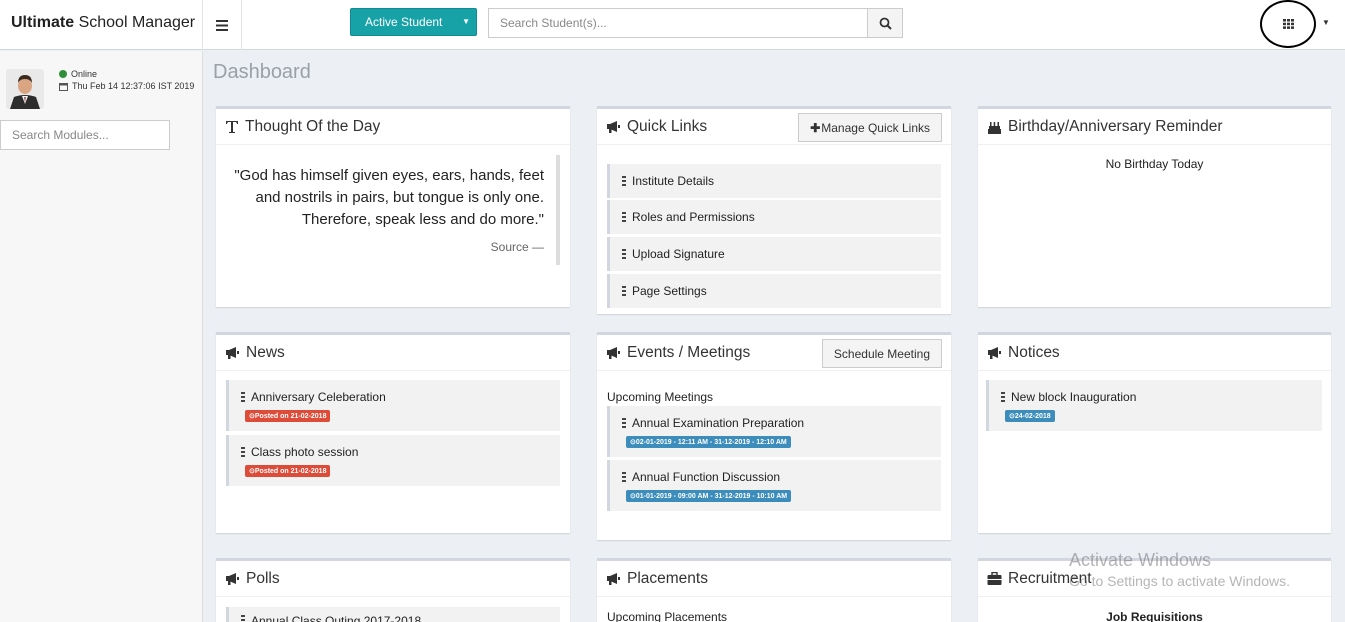 The image size is (1345, 622). Describe the element at coordinates (305, 452) in the screenshot. I see `news-item-title: Class photo session` at that location.